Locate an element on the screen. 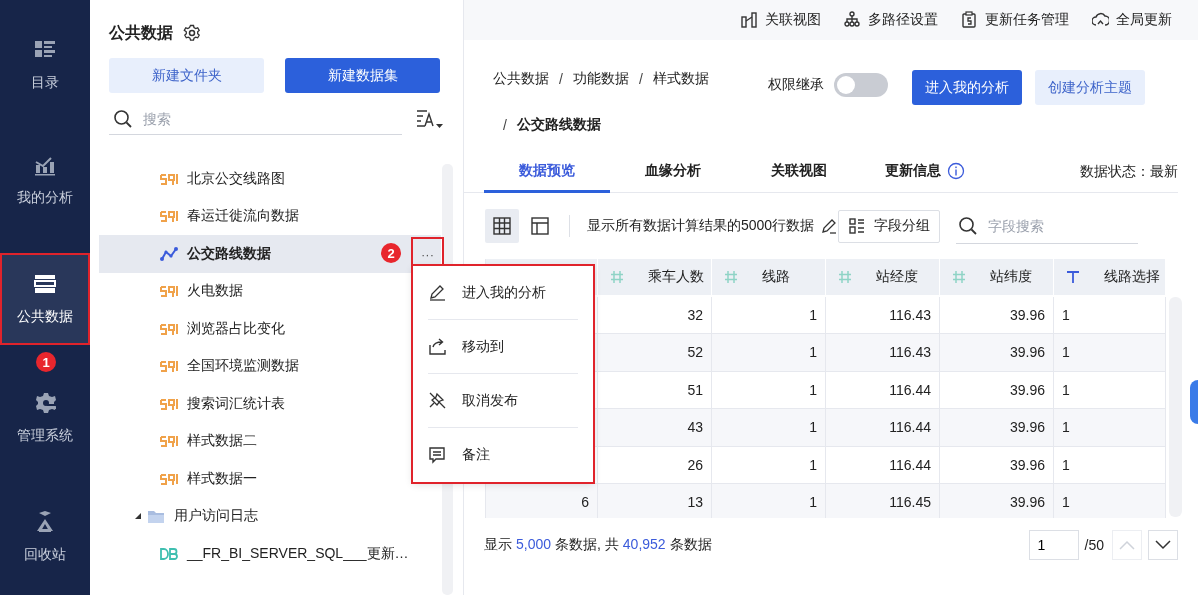 The image size is (1198, 595). next-page-button is located at coordinates (1163, 545).